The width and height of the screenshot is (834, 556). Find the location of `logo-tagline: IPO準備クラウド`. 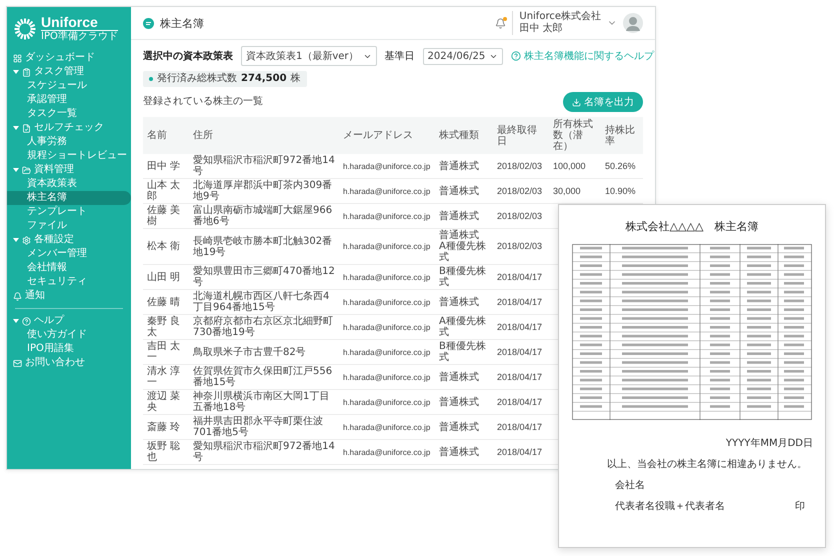

logo-tagline: IPO準備クラウド is located at coordinates (79, 37).